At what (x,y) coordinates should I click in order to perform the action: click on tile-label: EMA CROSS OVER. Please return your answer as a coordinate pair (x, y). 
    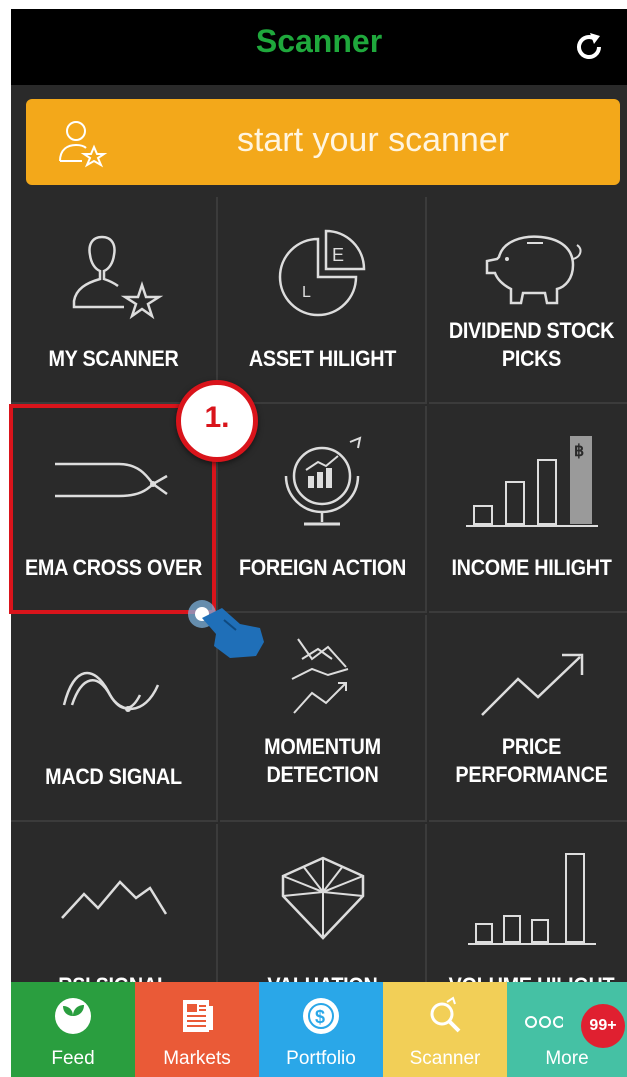
    Looking at the image, I should click on (113, 567).